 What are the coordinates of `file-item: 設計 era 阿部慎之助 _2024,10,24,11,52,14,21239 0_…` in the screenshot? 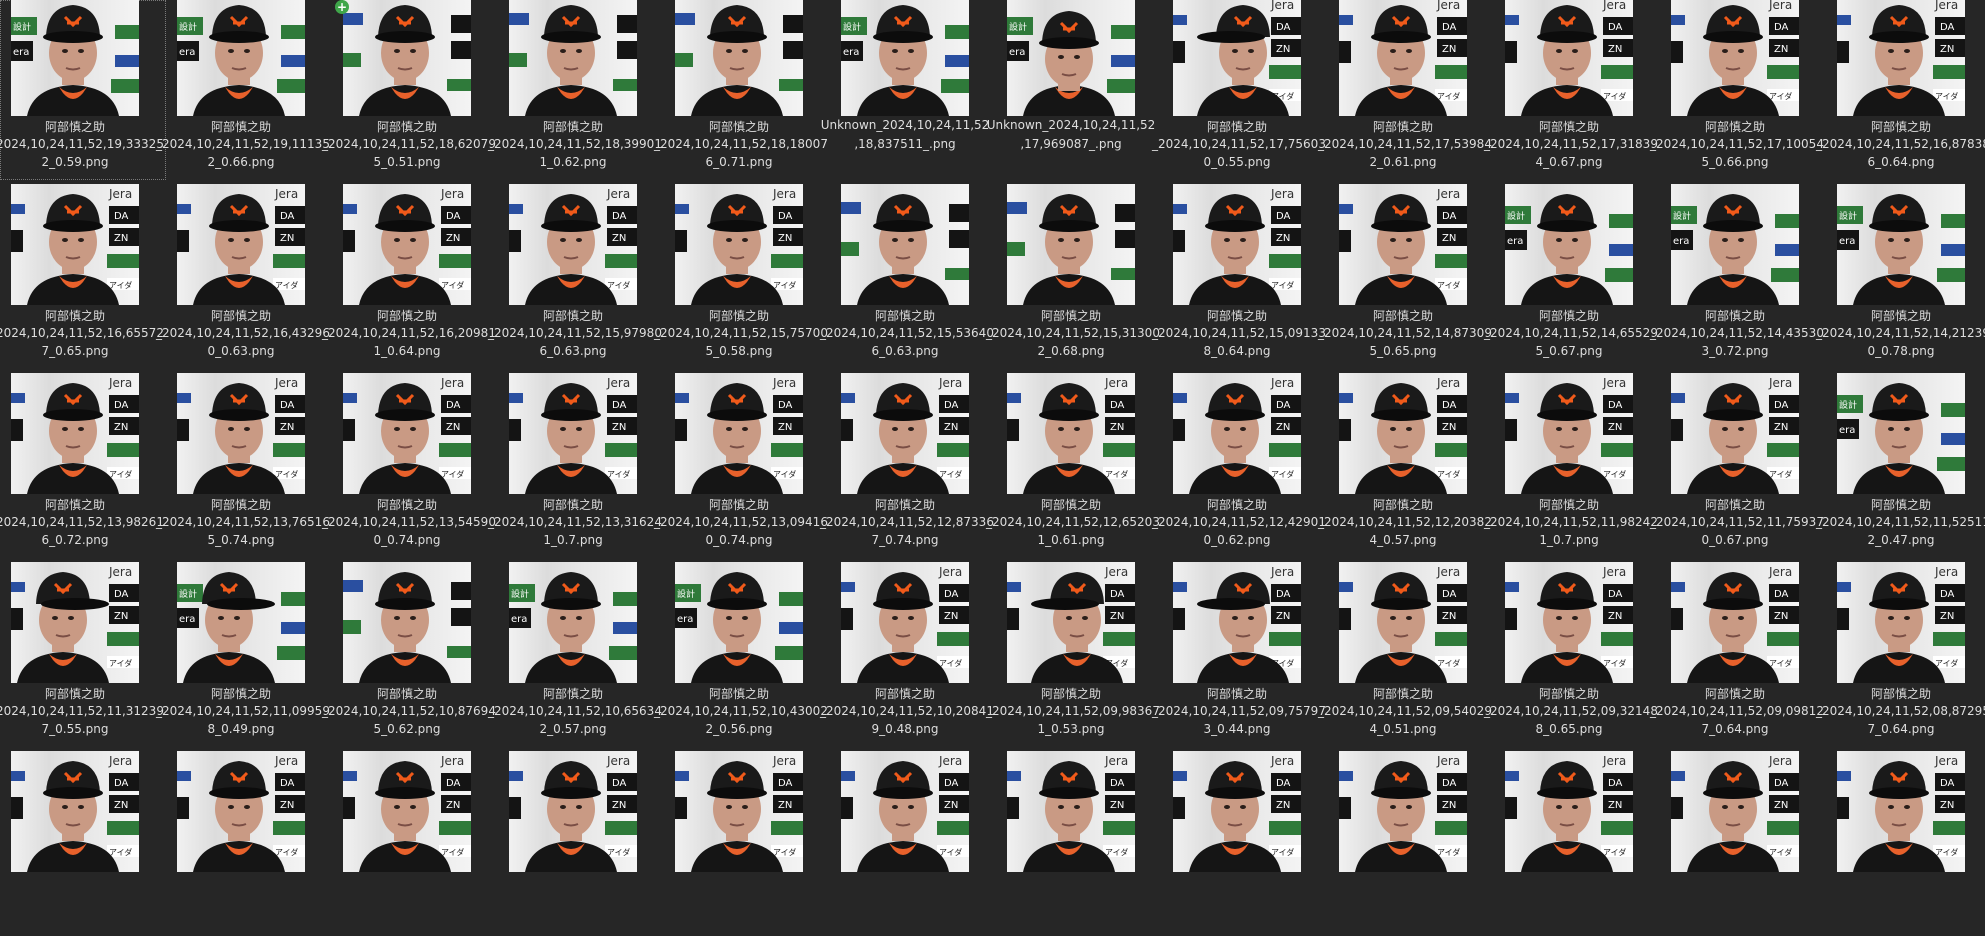 It's located at (1900, 276).